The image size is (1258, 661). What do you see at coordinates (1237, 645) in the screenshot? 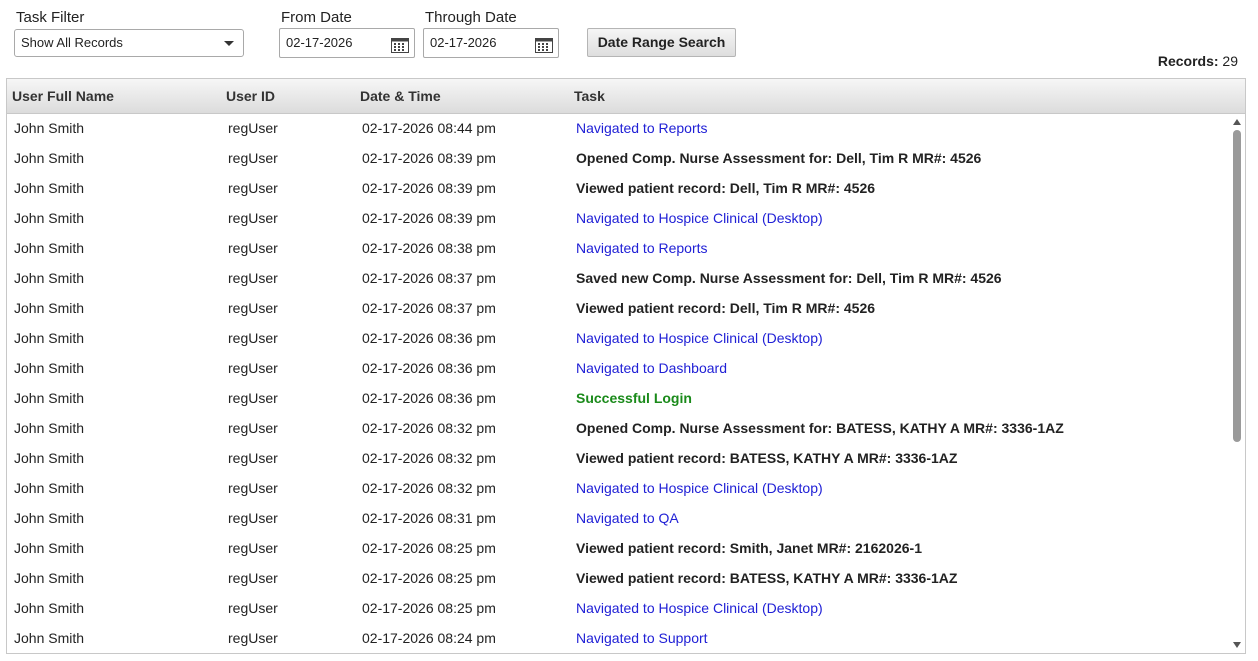
I see `scroll-down-icon` at bounding box center [1237, 645].